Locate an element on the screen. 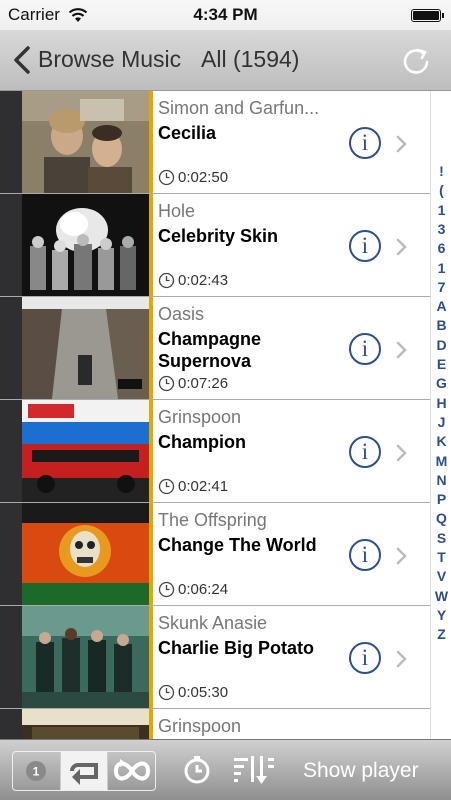  track-row: The Offspring Change The World 0:06:24 i is located at coordinates (215, 554).